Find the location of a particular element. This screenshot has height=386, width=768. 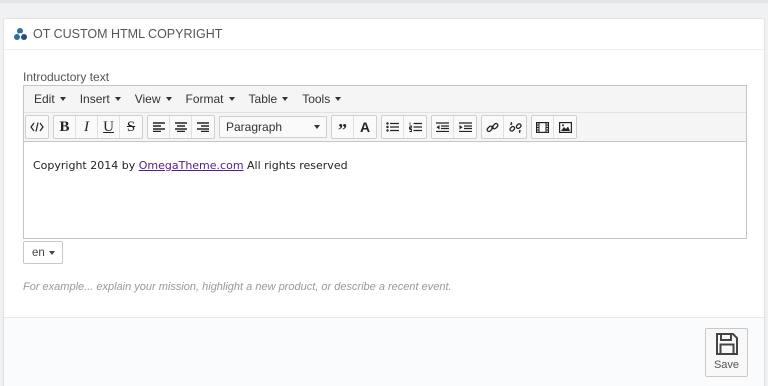

insert-image-button is located at coordinates (565, 127).